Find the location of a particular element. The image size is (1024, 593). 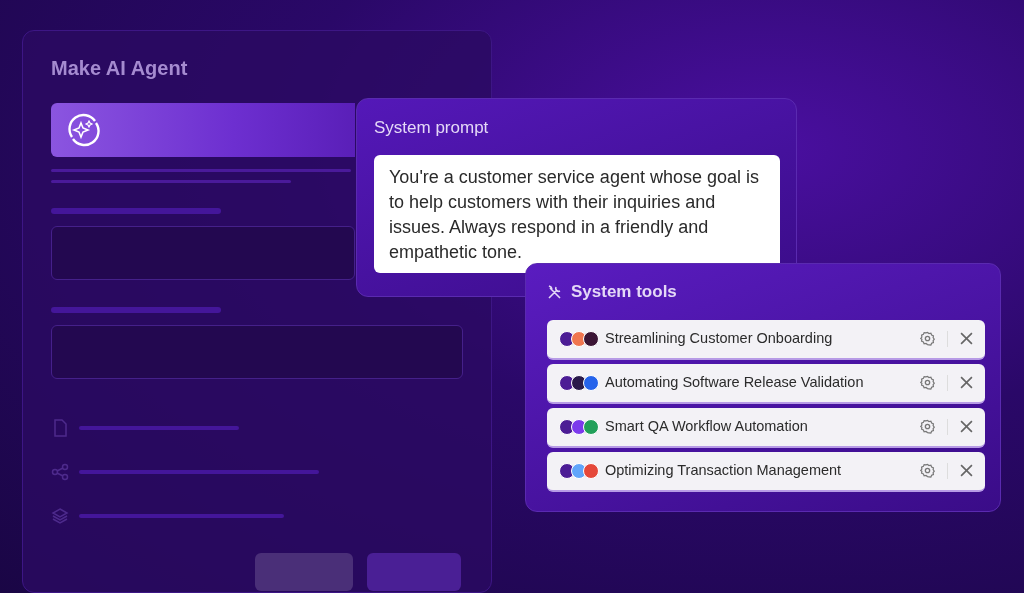

layers-icon is located at coordinates (60, 516).